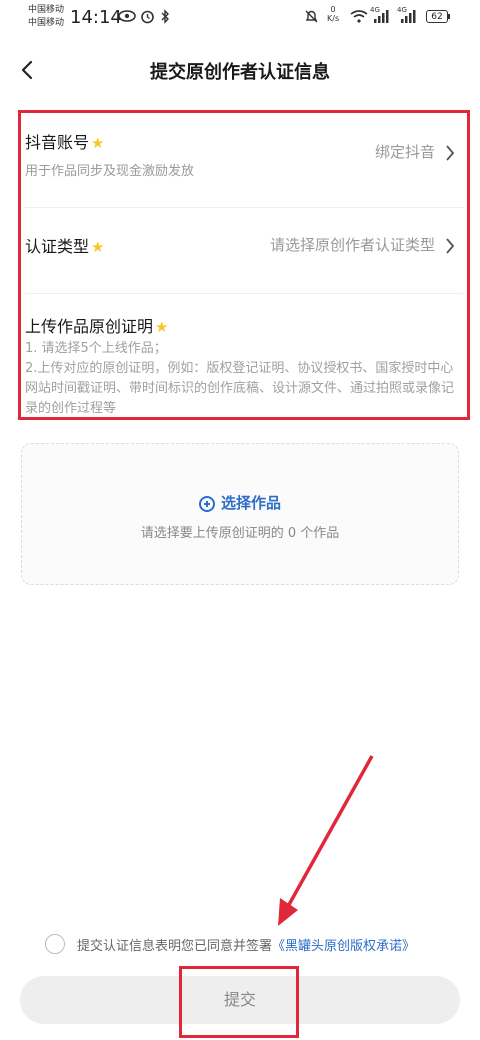 This screenshot has width=480, height=1040. Describe the element at coordinates (165, 16) in the screenshot. I see `bluetooth-icon` at that location.